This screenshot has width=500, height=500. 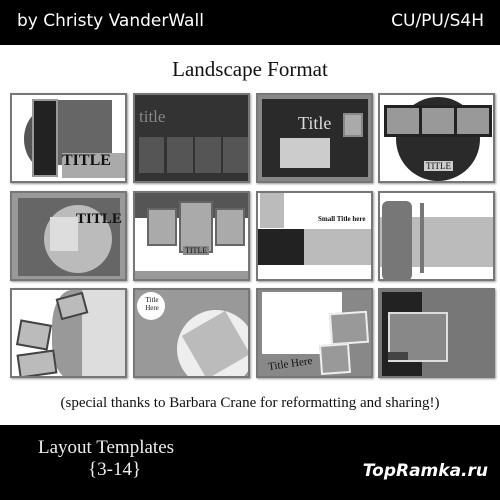 What do you see at coordinates (191, 236) in the screenshot?
I see `template-thumbnail-6: TITLE` at bounding box center [191, 236].